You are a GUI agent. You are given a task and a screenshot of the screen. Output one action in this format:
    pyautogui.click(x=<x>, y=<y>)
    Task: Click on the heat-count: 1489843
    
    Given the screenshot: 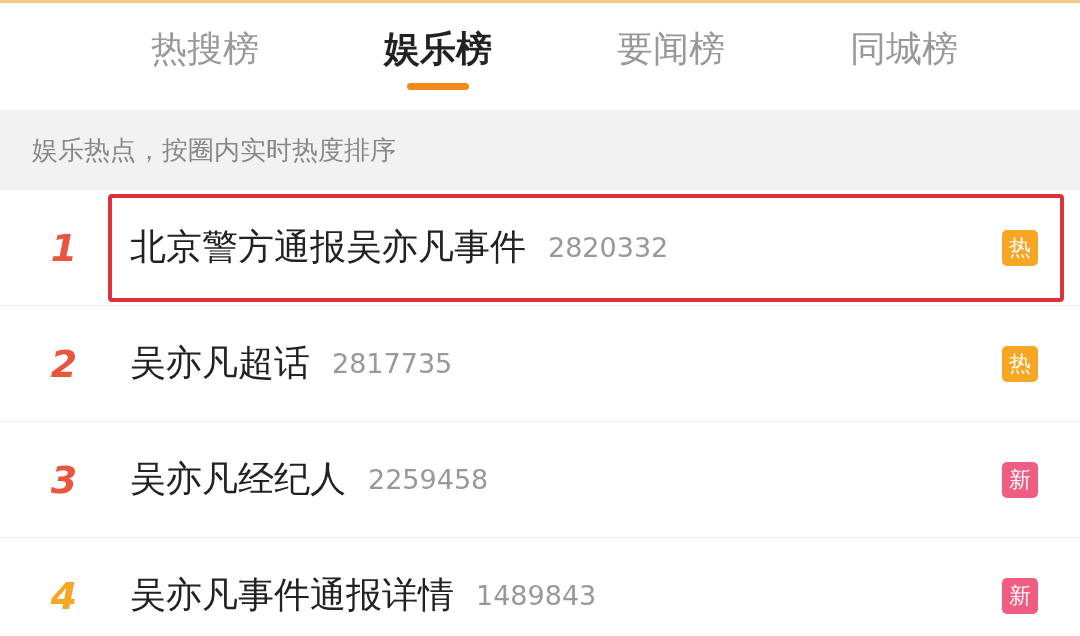 What is the action you would take?
    pyautogui.click(x=536, y=595)
    